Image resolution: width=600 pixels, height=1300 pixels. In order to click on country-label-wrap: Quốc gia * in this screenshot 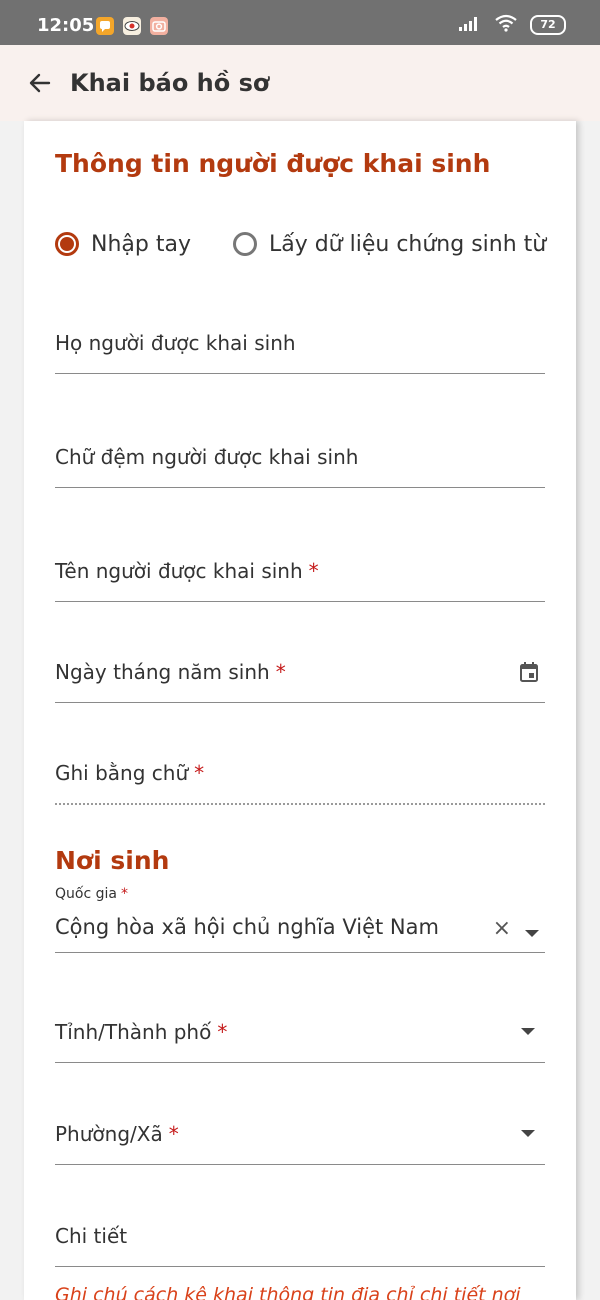, I will do `click(91, 894)`.